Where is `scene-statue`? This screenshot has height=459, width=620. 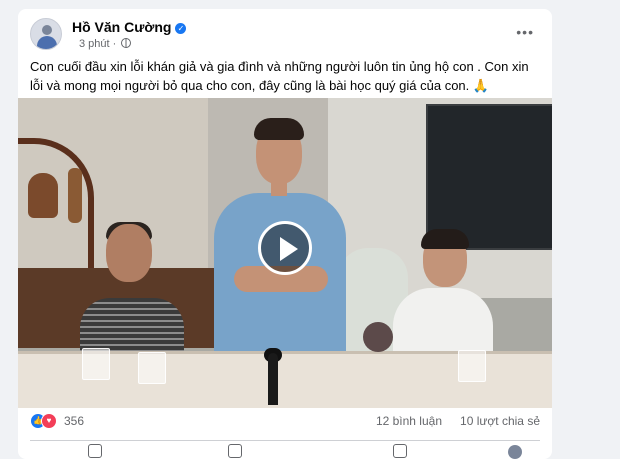
scene-statue is located at coordinates (43, 195).